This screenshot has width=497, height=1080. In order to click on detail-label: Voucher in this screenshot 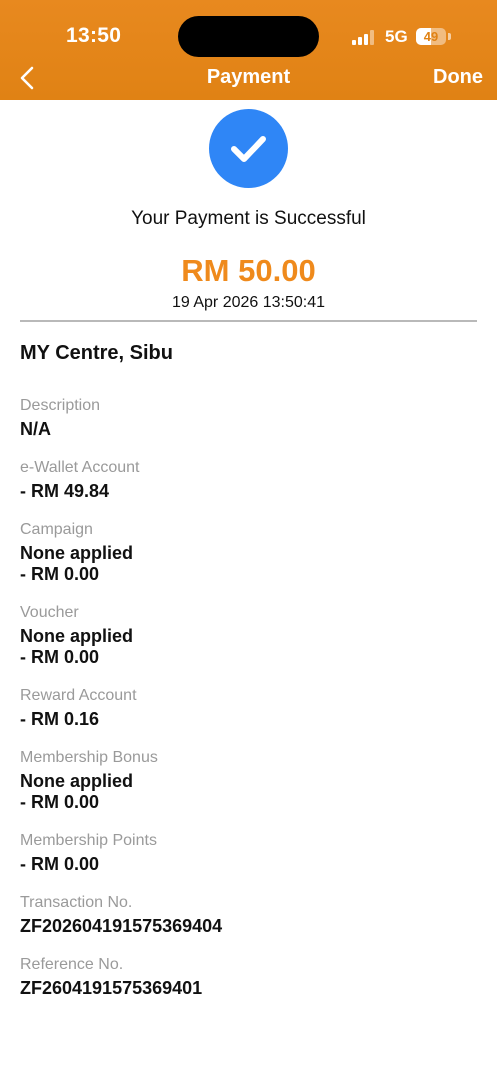, I will do `click(49, 612)`.